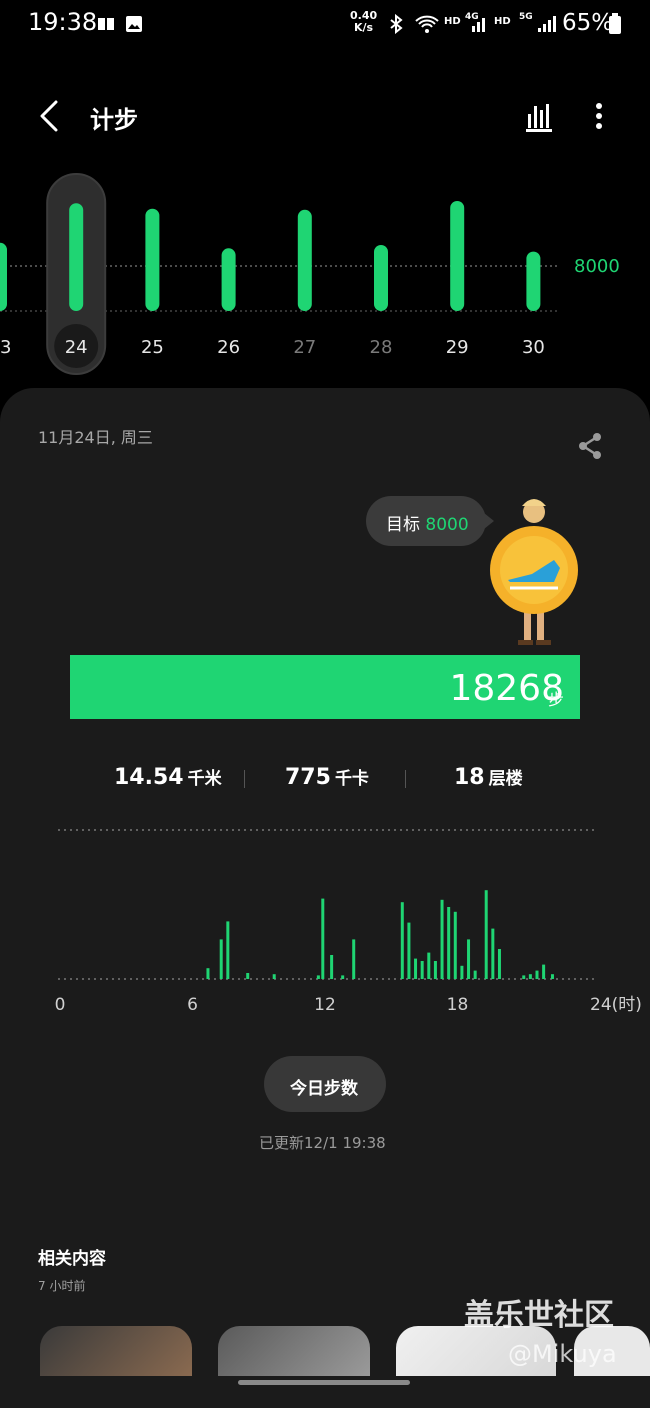 The height and width of the screenshot is (1408, 650). What do you see at coordinates (533, 347) in the screenshot?
I see `day-label-30: 30` at bounding box center [533, 347].